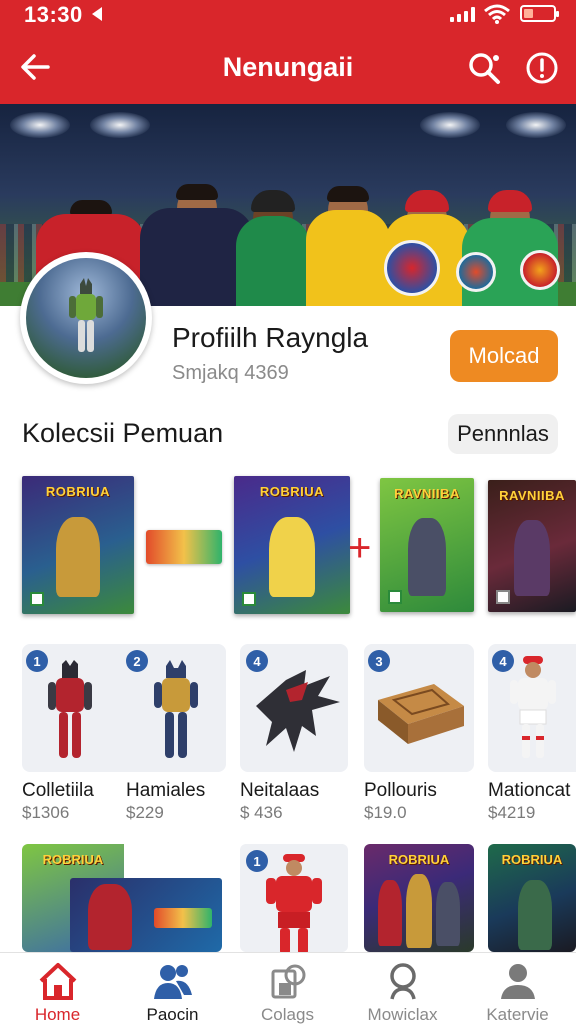 This screenshot has width=576, height=1024. Describe the element at coordinates (512, 812) in the screenshot. I see `product-price: $4219` at that location.